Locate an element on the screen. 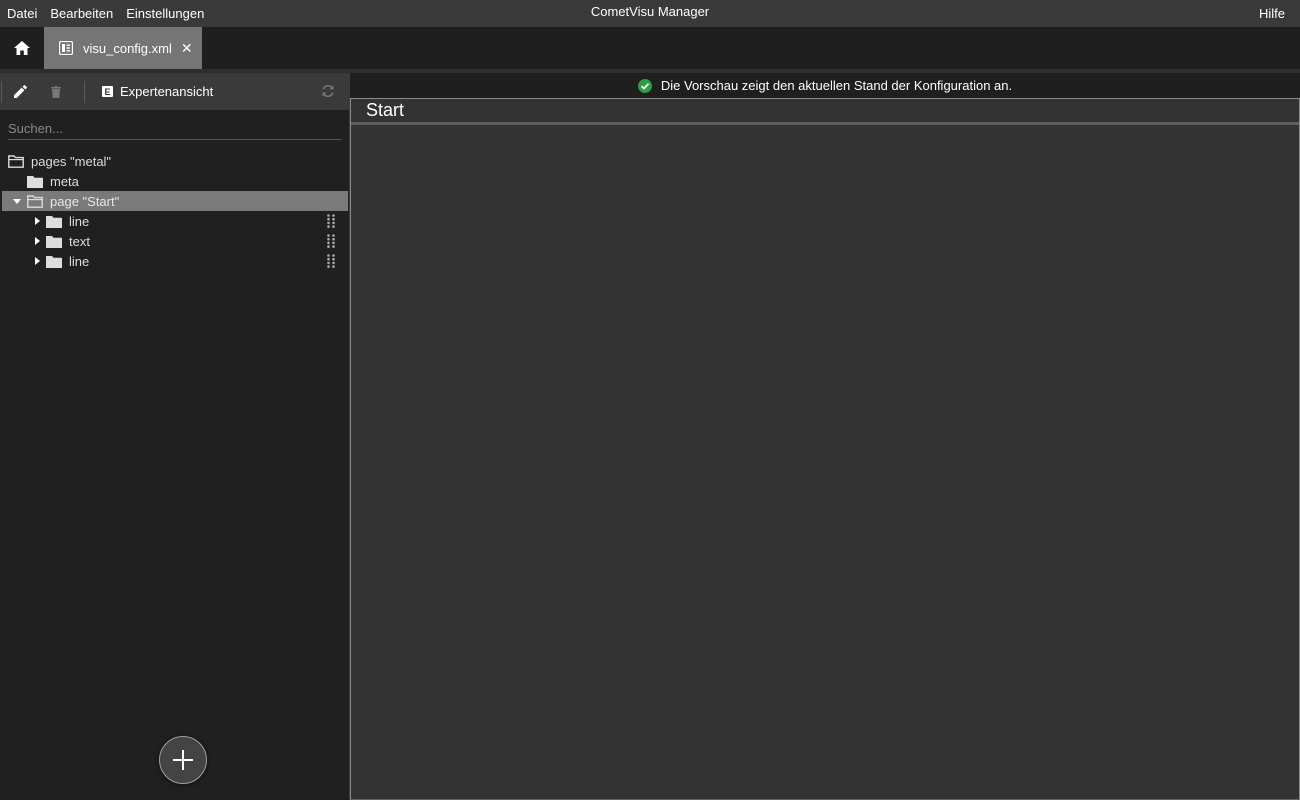 This screenshot has height=800, width=1300. menu-einstellungen: Einstellungen is located at coordinates (164, 13).